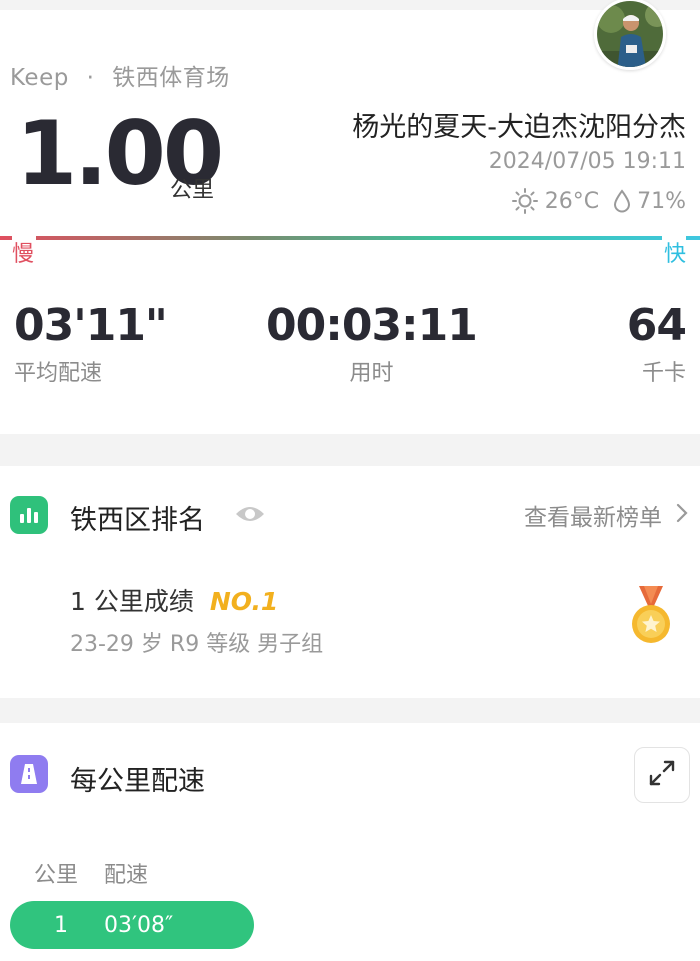 This screenshot has height=961, width=700. What do you see at coordinates (622, 201) in the screenshot?
I see `droplet-icon` at bounding box center [622, 201].